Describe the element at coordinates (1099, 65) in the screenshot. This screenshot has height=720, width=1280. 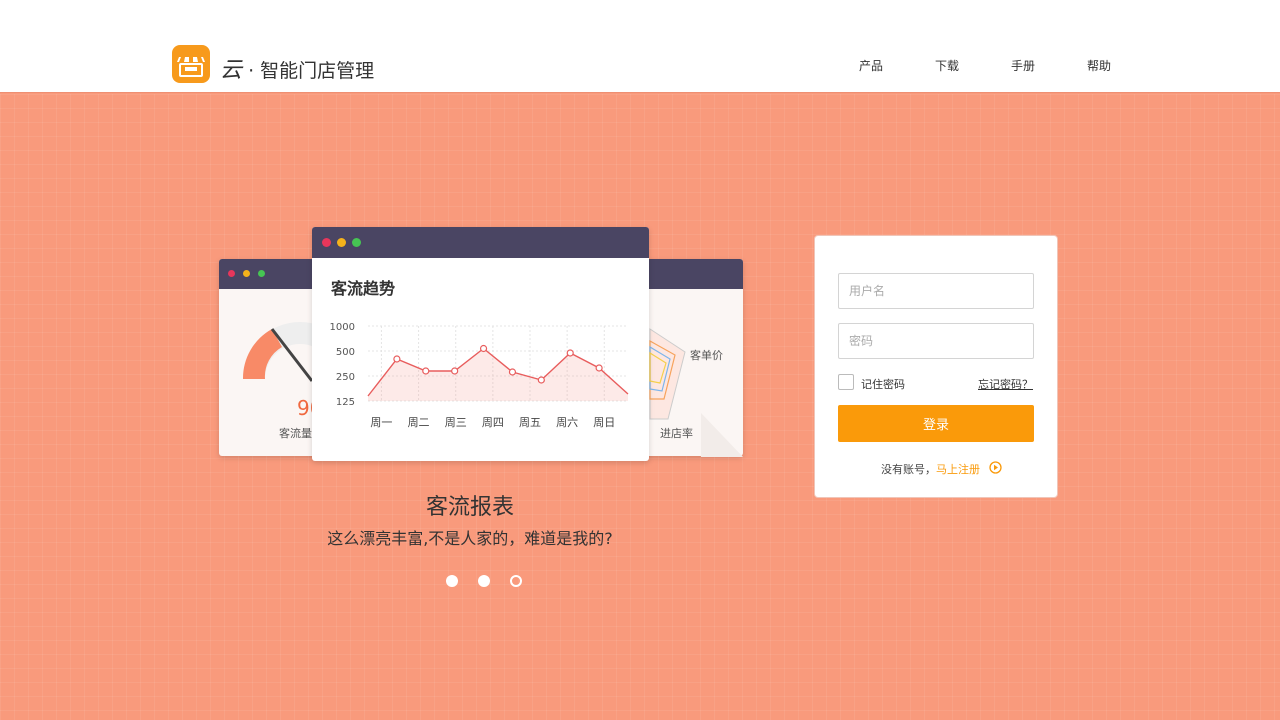
I see `nav-item-help: 帮助` at that location.